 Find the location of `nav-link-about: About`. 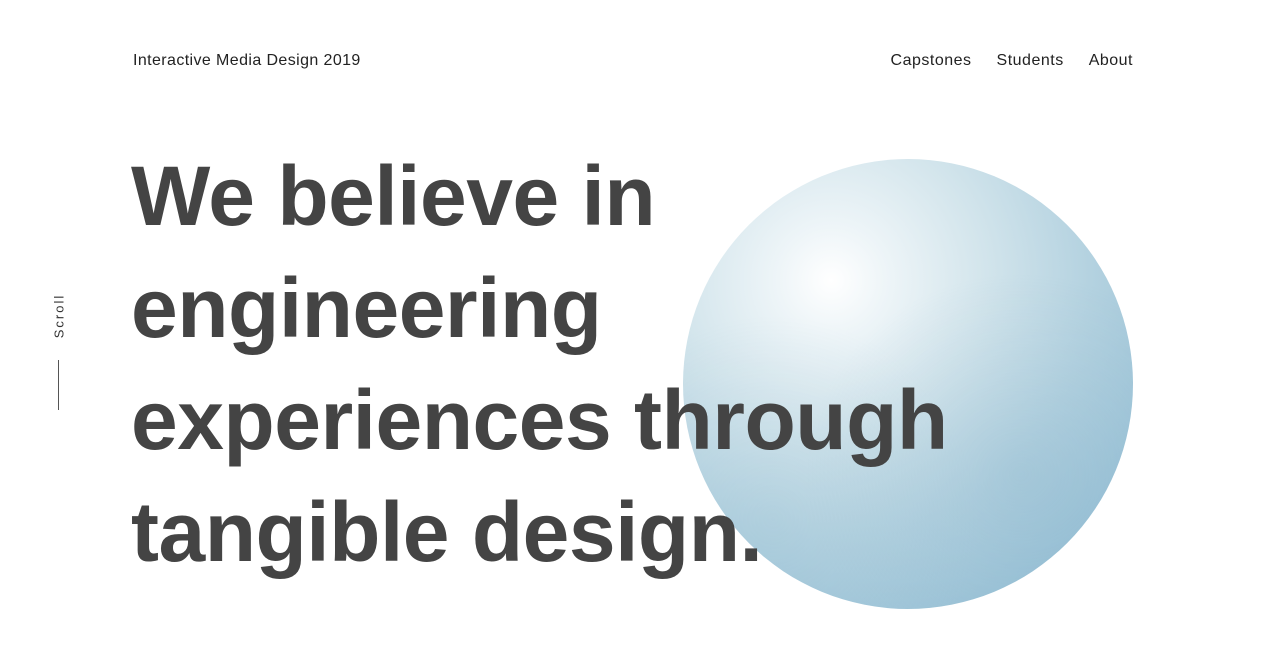

nav-link-about: About is located at coordinates (1111, 61).